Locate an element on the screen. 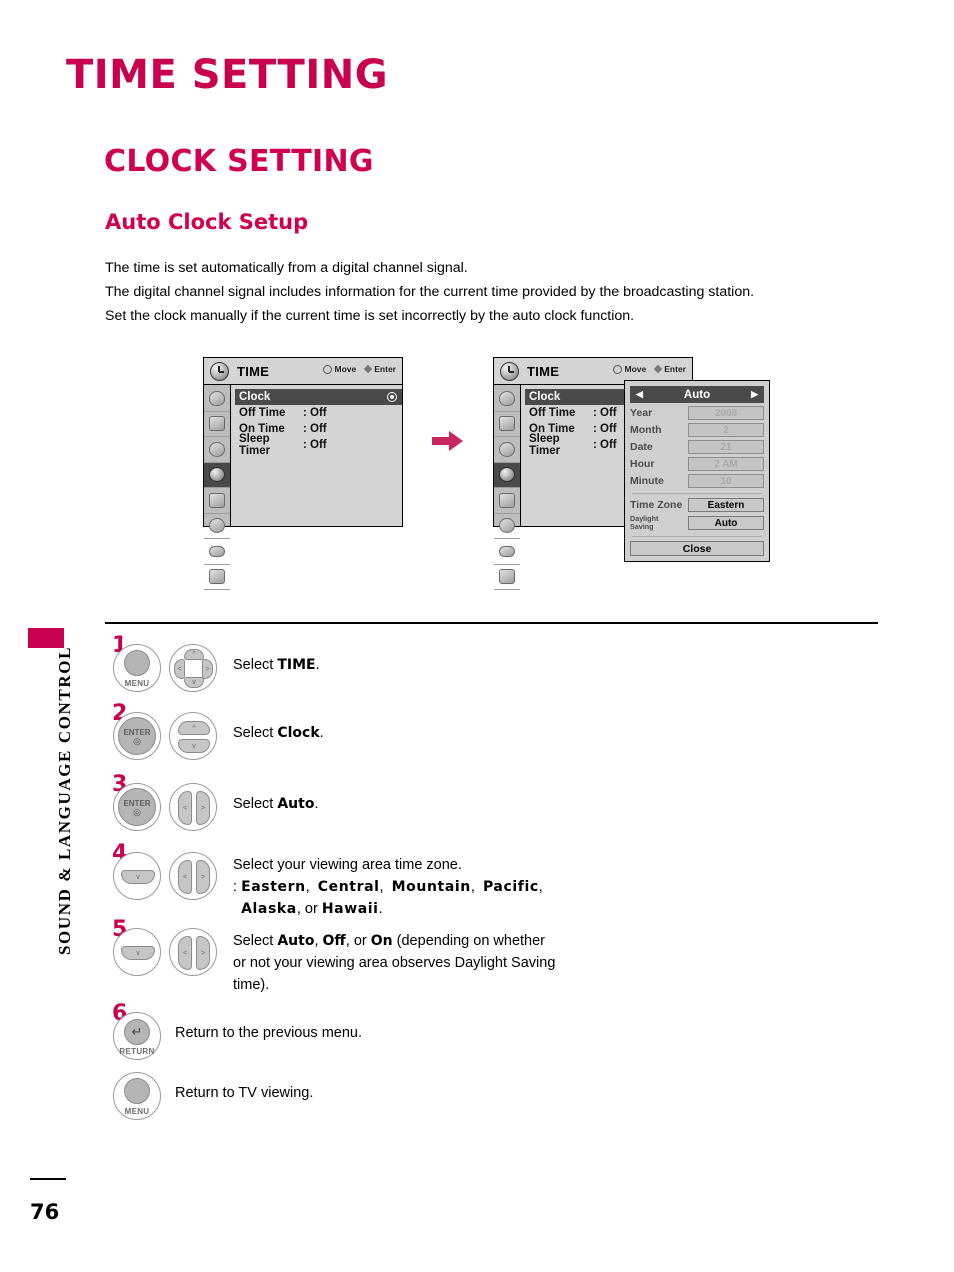 This screenshot has height=1272, width=954. return-button: ↵ RETURN is located at coordinates (137, 1036).